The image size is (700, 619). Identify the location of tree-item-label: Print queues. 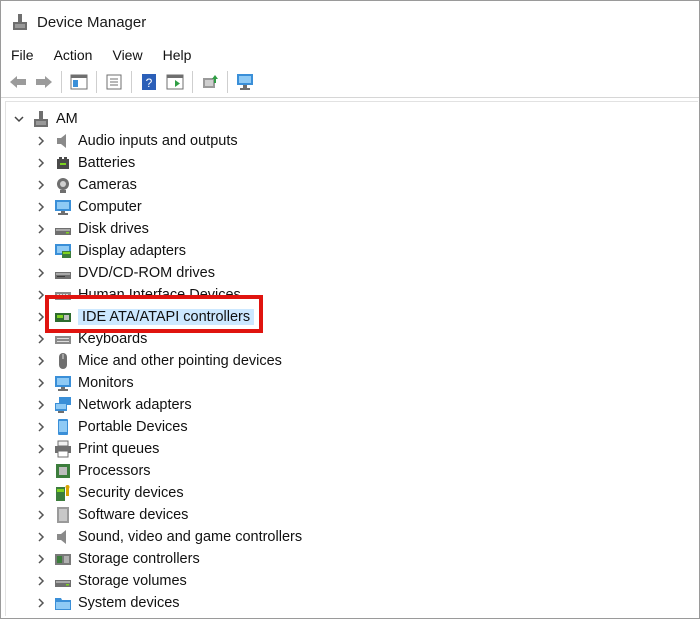
(119, 449).